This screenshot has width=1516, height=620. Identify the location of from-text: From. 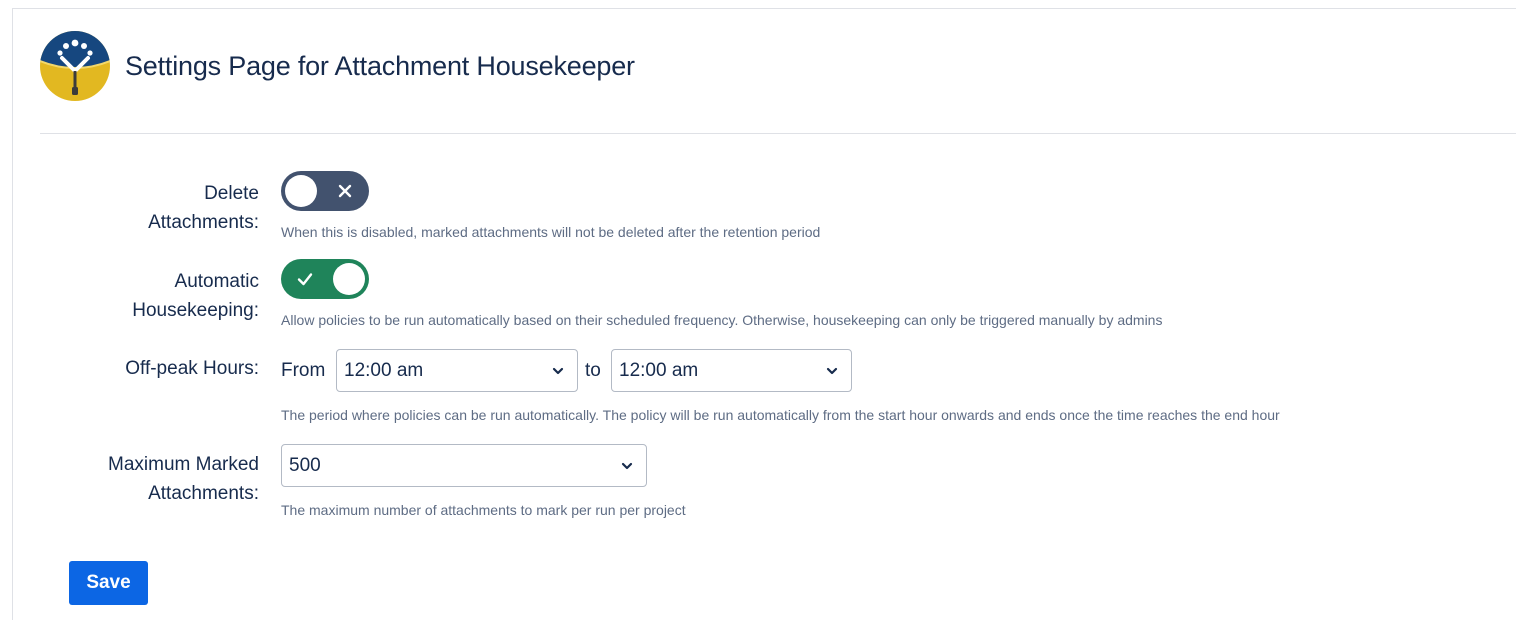
(303, 370).